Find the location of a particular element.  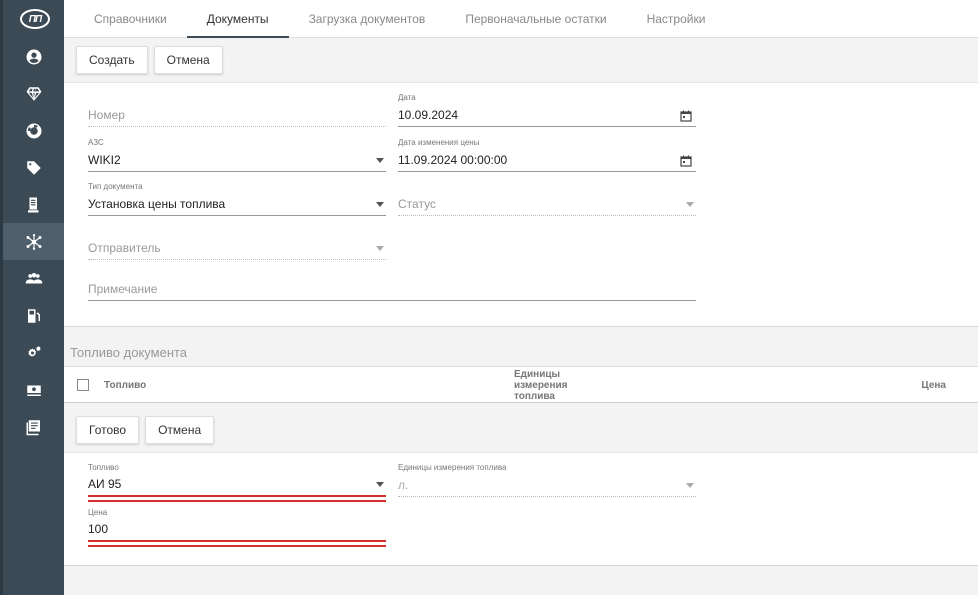

document-icon is located at coordinates (32, 204).